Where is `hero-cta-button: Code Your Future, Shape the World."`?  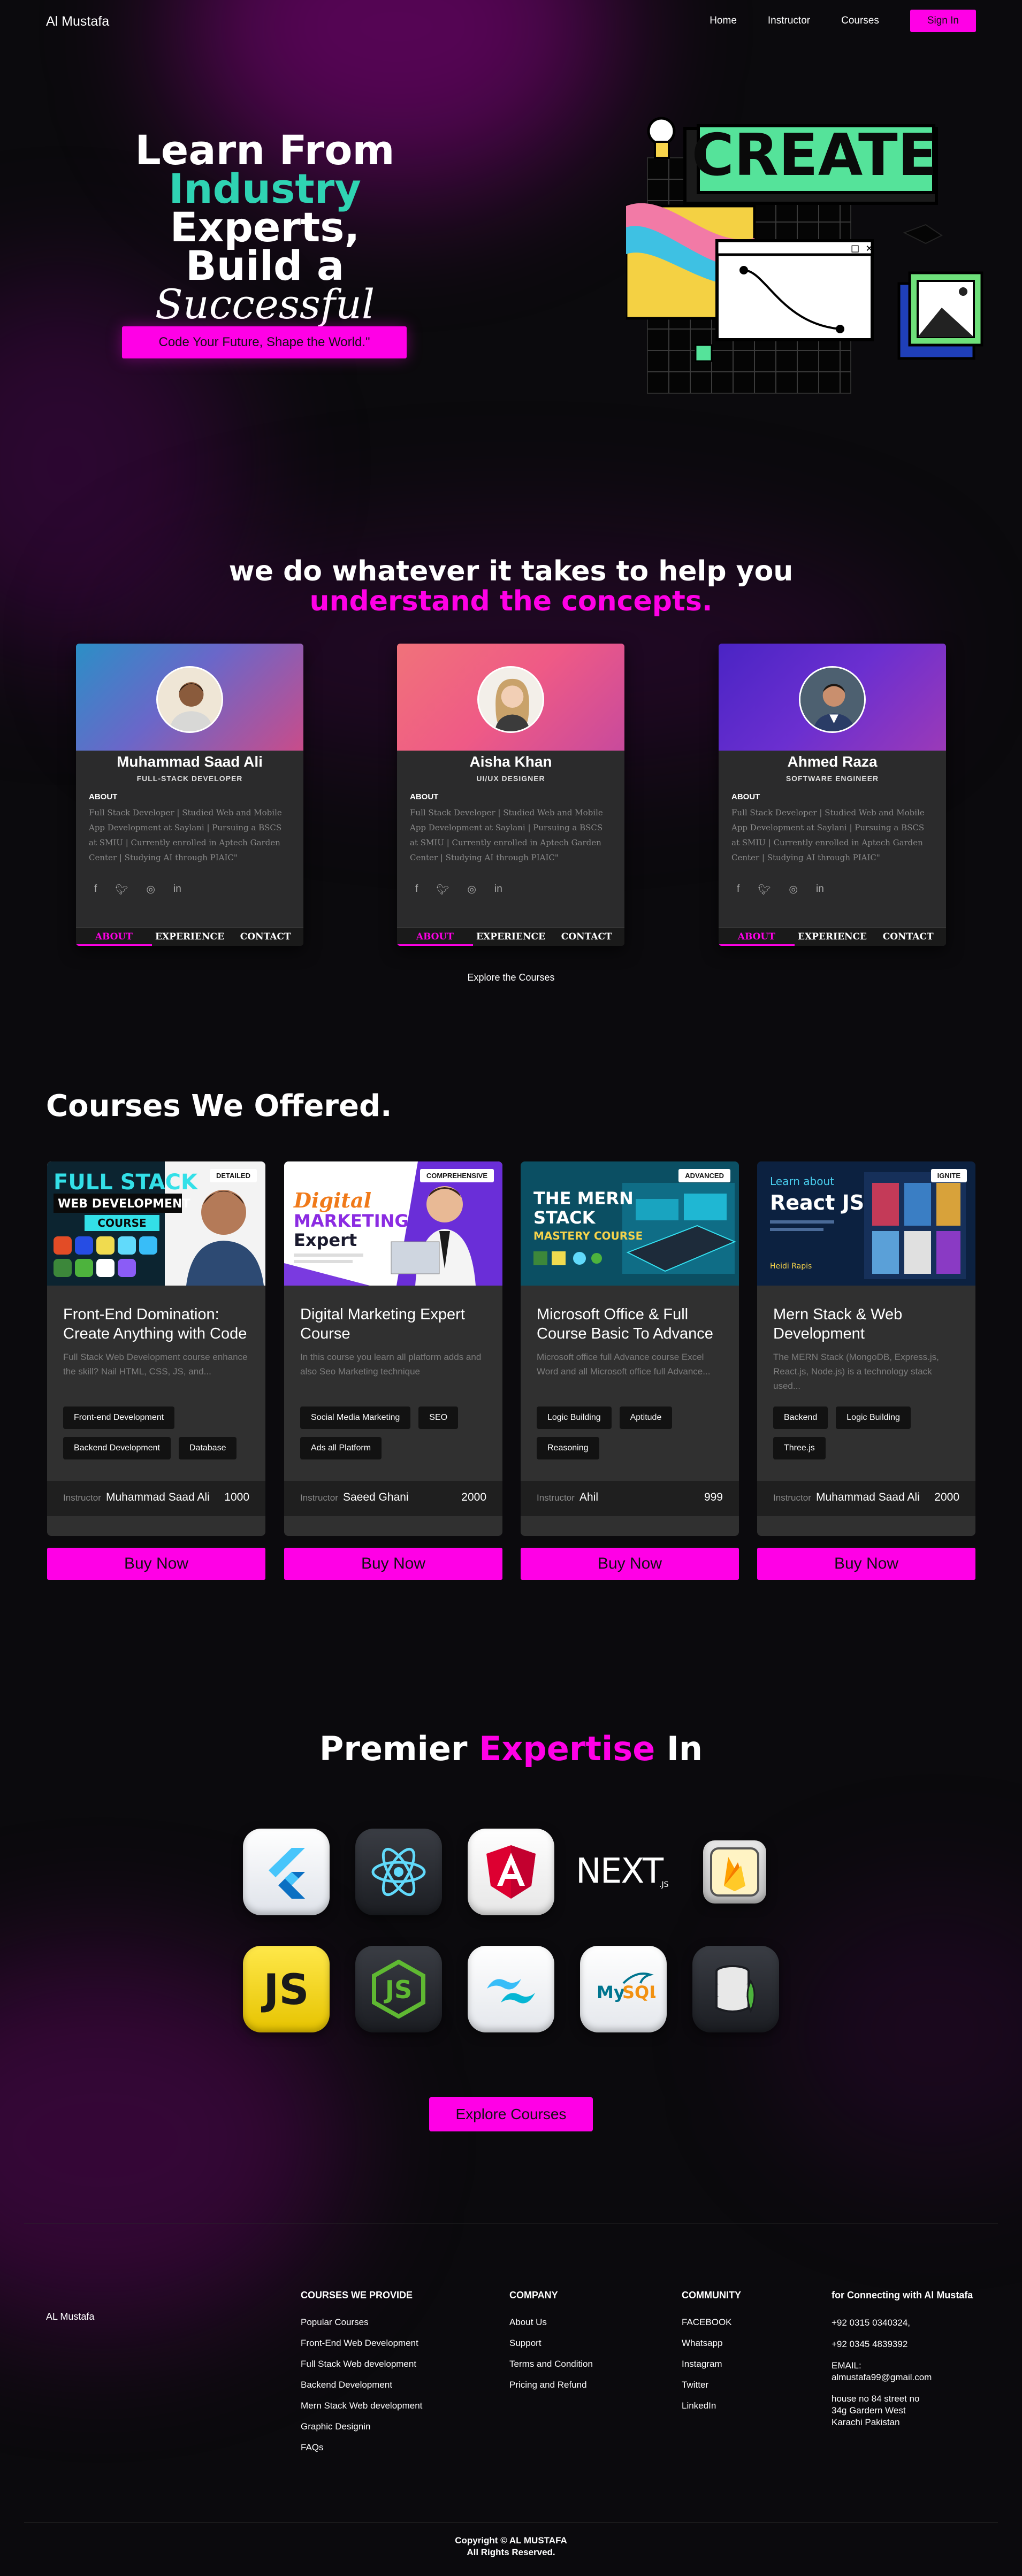 hero-cta-button: Code Your Future, Shape the World." is located at coordinates (264, 342).